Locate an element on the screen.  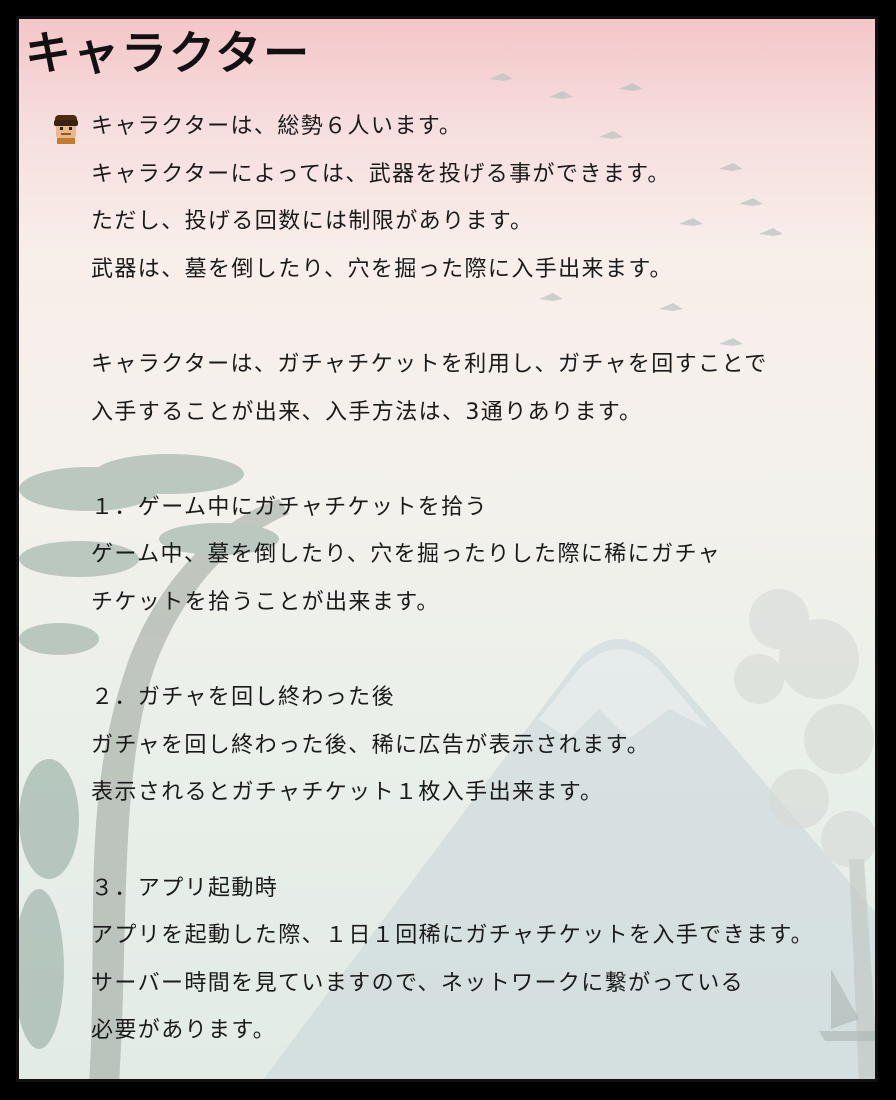
text-line: 入手することが出来、入手方法は、3通りあります。 is located at coordinates (367, 412).